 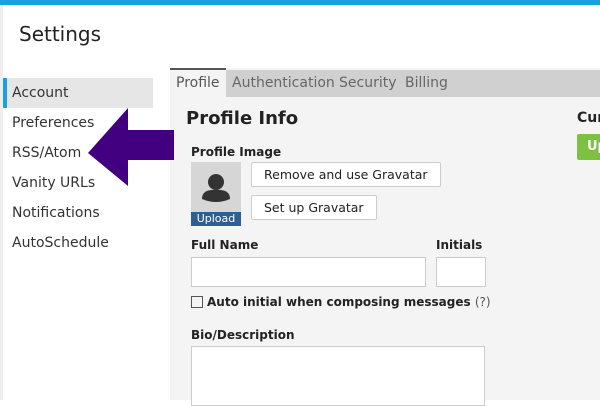 I want to click on sidebar-item-autoschedule: AutoSchedule, so click(x=78, y=243).